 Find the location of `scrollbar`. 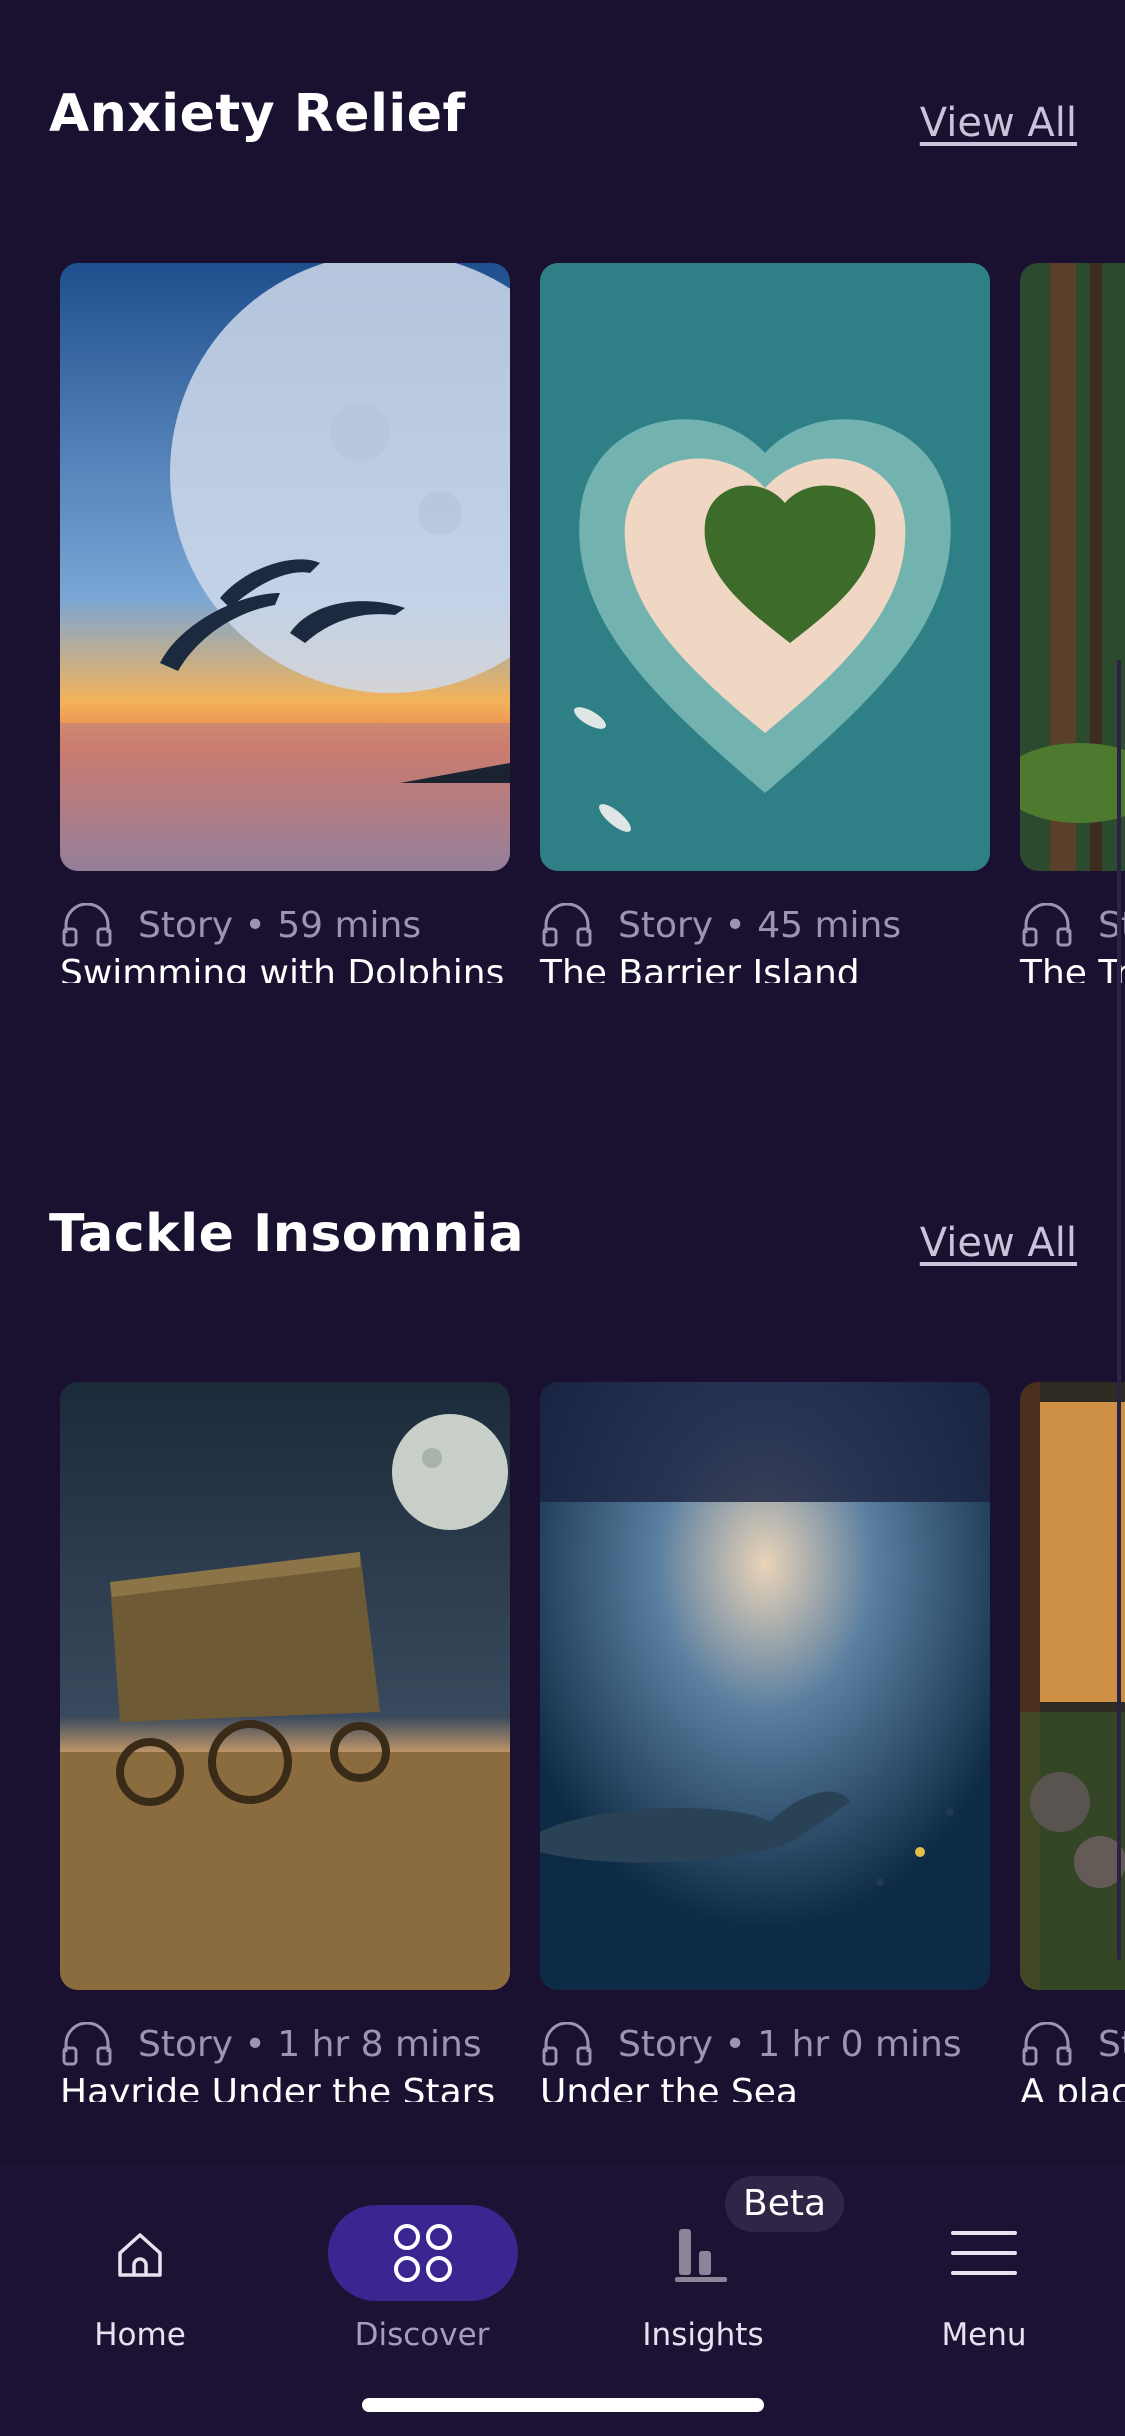

scrollbar is located at coordinates (1119, 1310).